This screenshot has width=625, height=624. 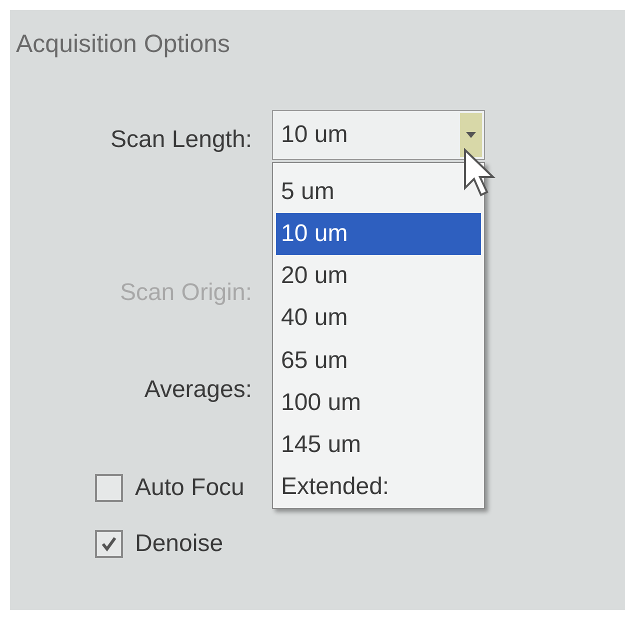 I want to click on field-label: Averages:, so click(x=198, y=390).